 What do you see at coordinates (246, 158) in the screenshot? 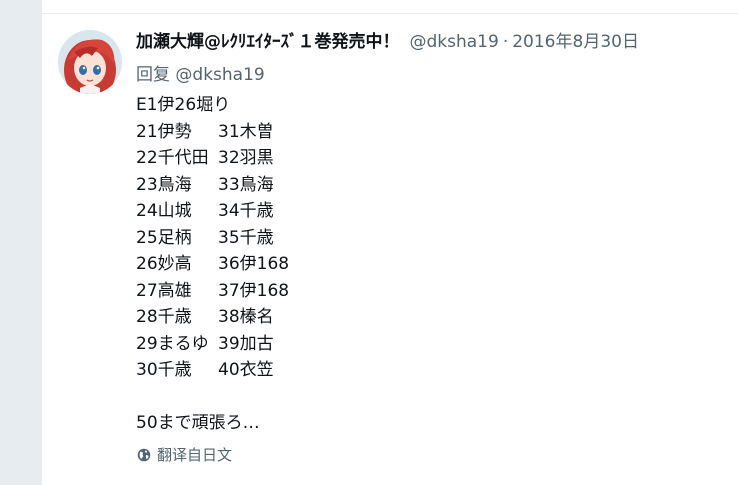
I see `text-cell: 32羽黒` at bounding box center [246, 158].